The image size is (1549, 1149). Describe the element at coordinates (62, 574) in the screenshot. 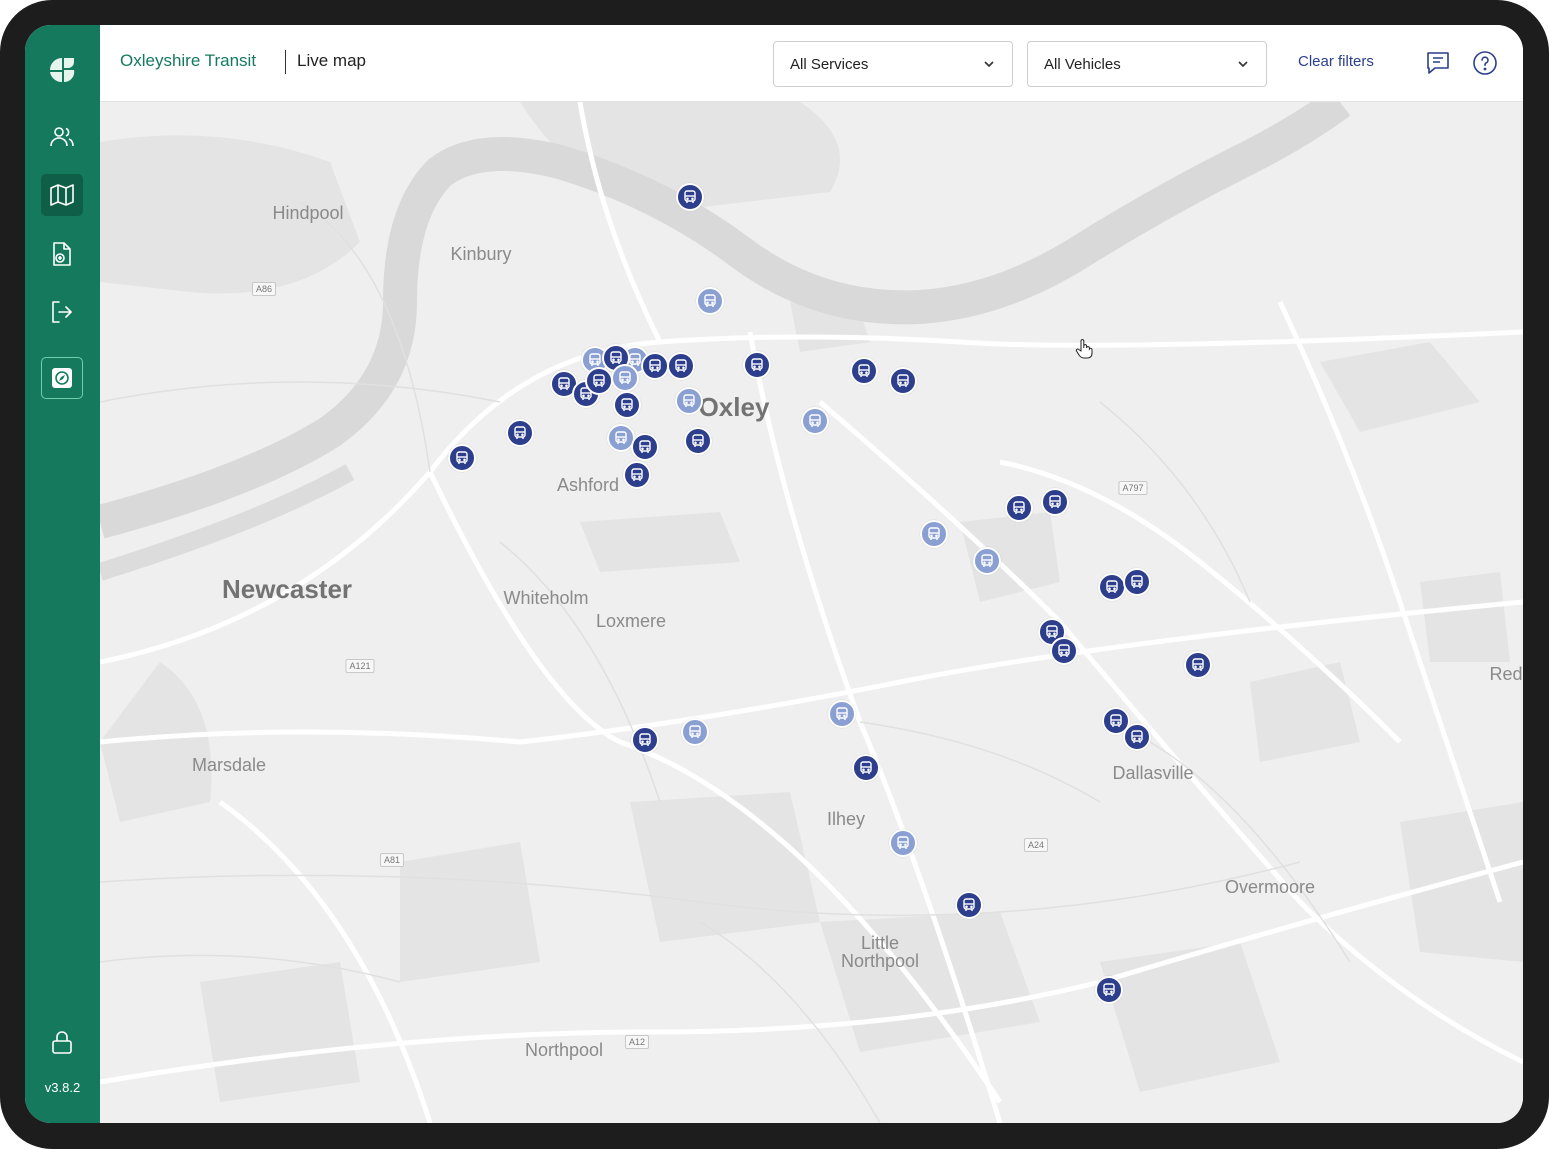

I see `sidebar: v3.8.2` at that location.